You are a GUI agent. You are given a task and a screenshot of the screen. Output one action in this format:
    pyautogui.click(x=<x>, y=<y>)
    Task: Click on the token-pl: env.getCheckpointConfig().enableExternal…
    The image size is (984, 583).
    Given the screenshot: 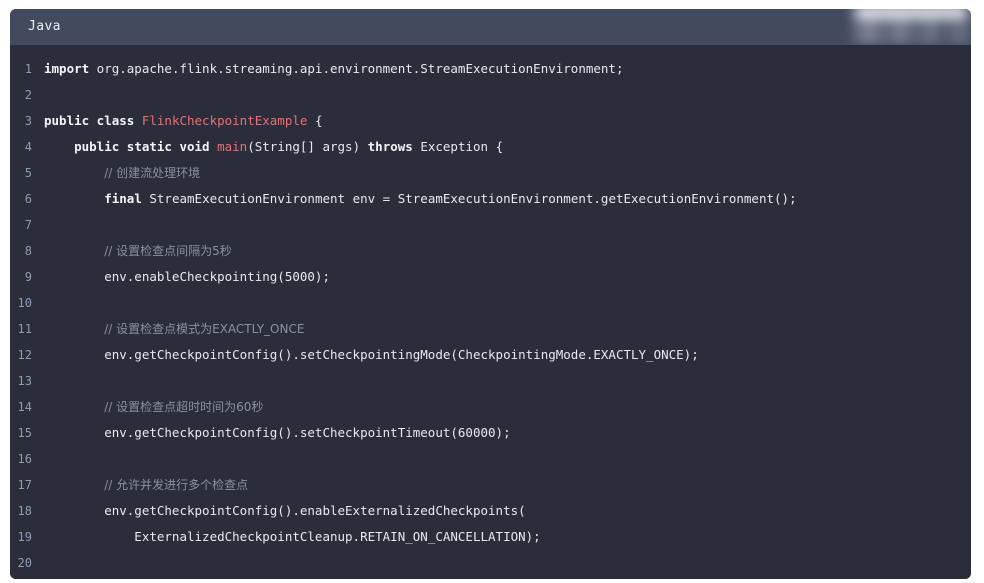 What is the action you would take?
    pyautogui.click(x=285, y=510)
    